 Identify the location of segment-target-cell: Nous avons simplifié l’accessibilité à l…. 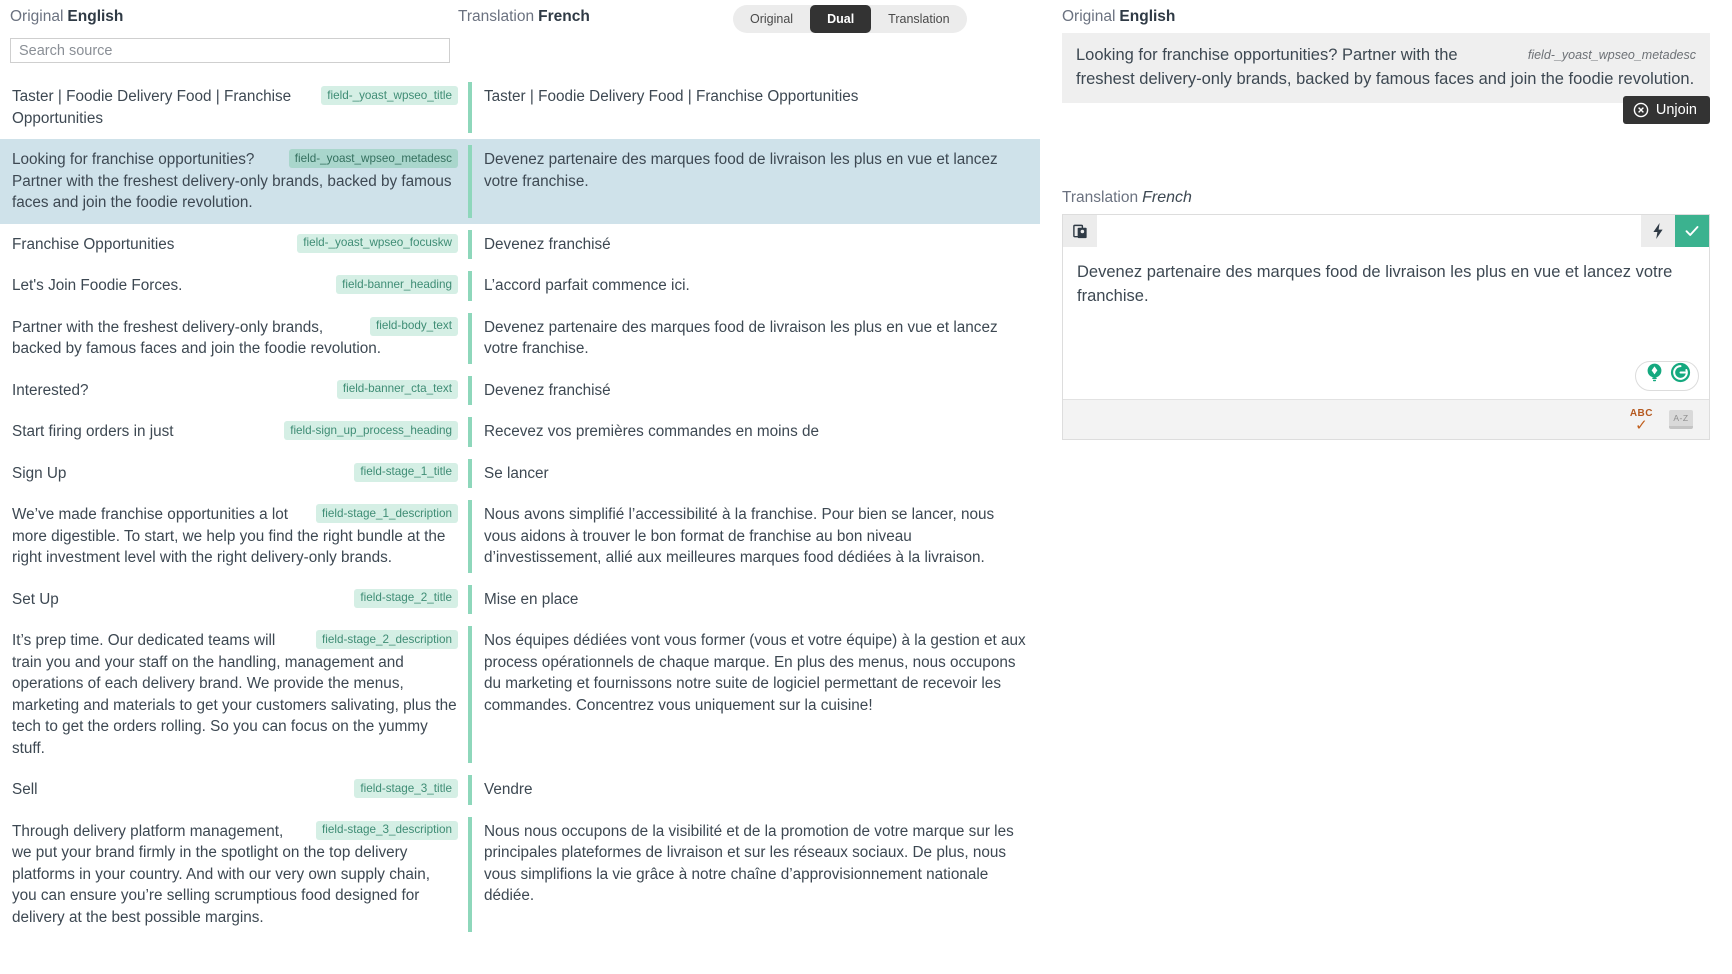
(756, 536).